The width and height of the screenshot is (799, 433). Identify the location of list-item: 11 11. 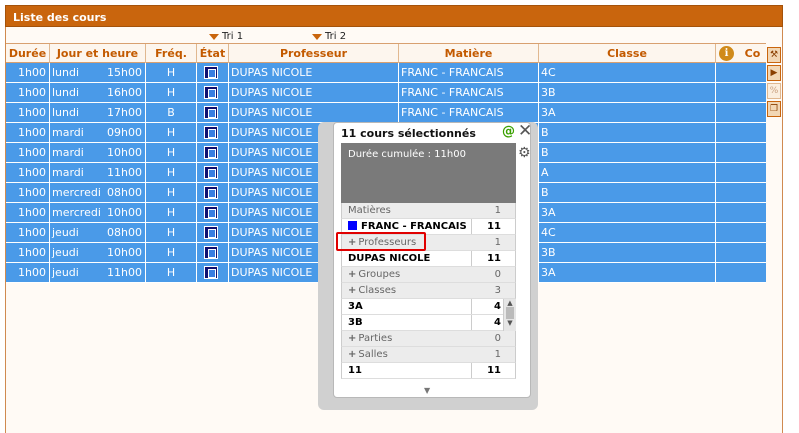
(428, 371).